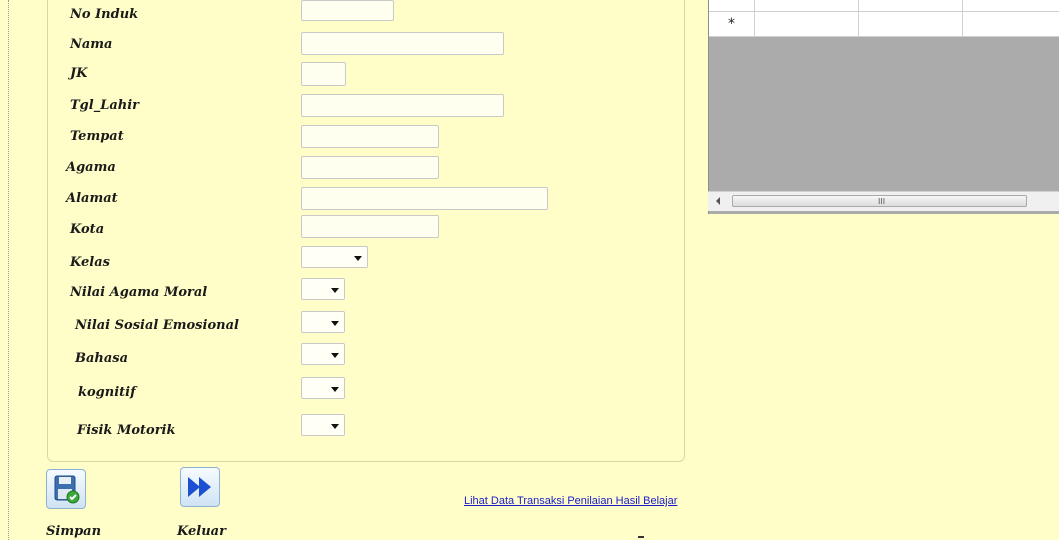 This screenshot has height=540, width=1059. I want to click on floppy-save-icon, so click(67, 489).